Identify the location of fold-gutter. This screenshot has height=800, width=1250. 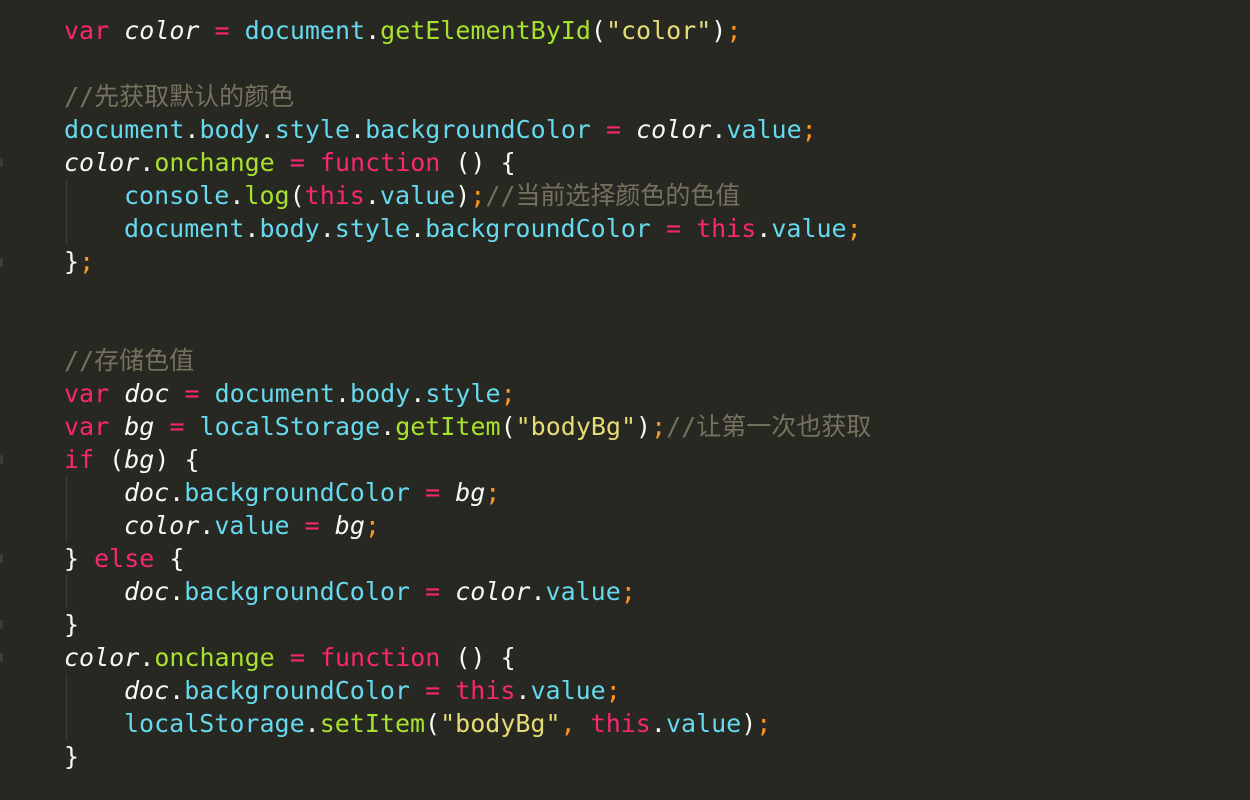
(10, 400).